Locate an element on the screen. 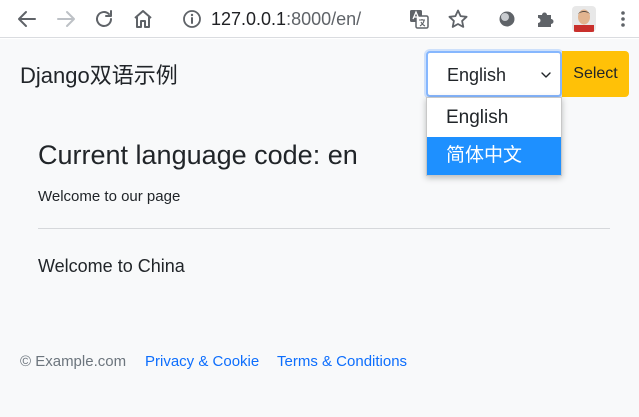 Image resolution: width=639 pixels, height=417 pixels. profile-avatar is located at coordinates (584, 19).